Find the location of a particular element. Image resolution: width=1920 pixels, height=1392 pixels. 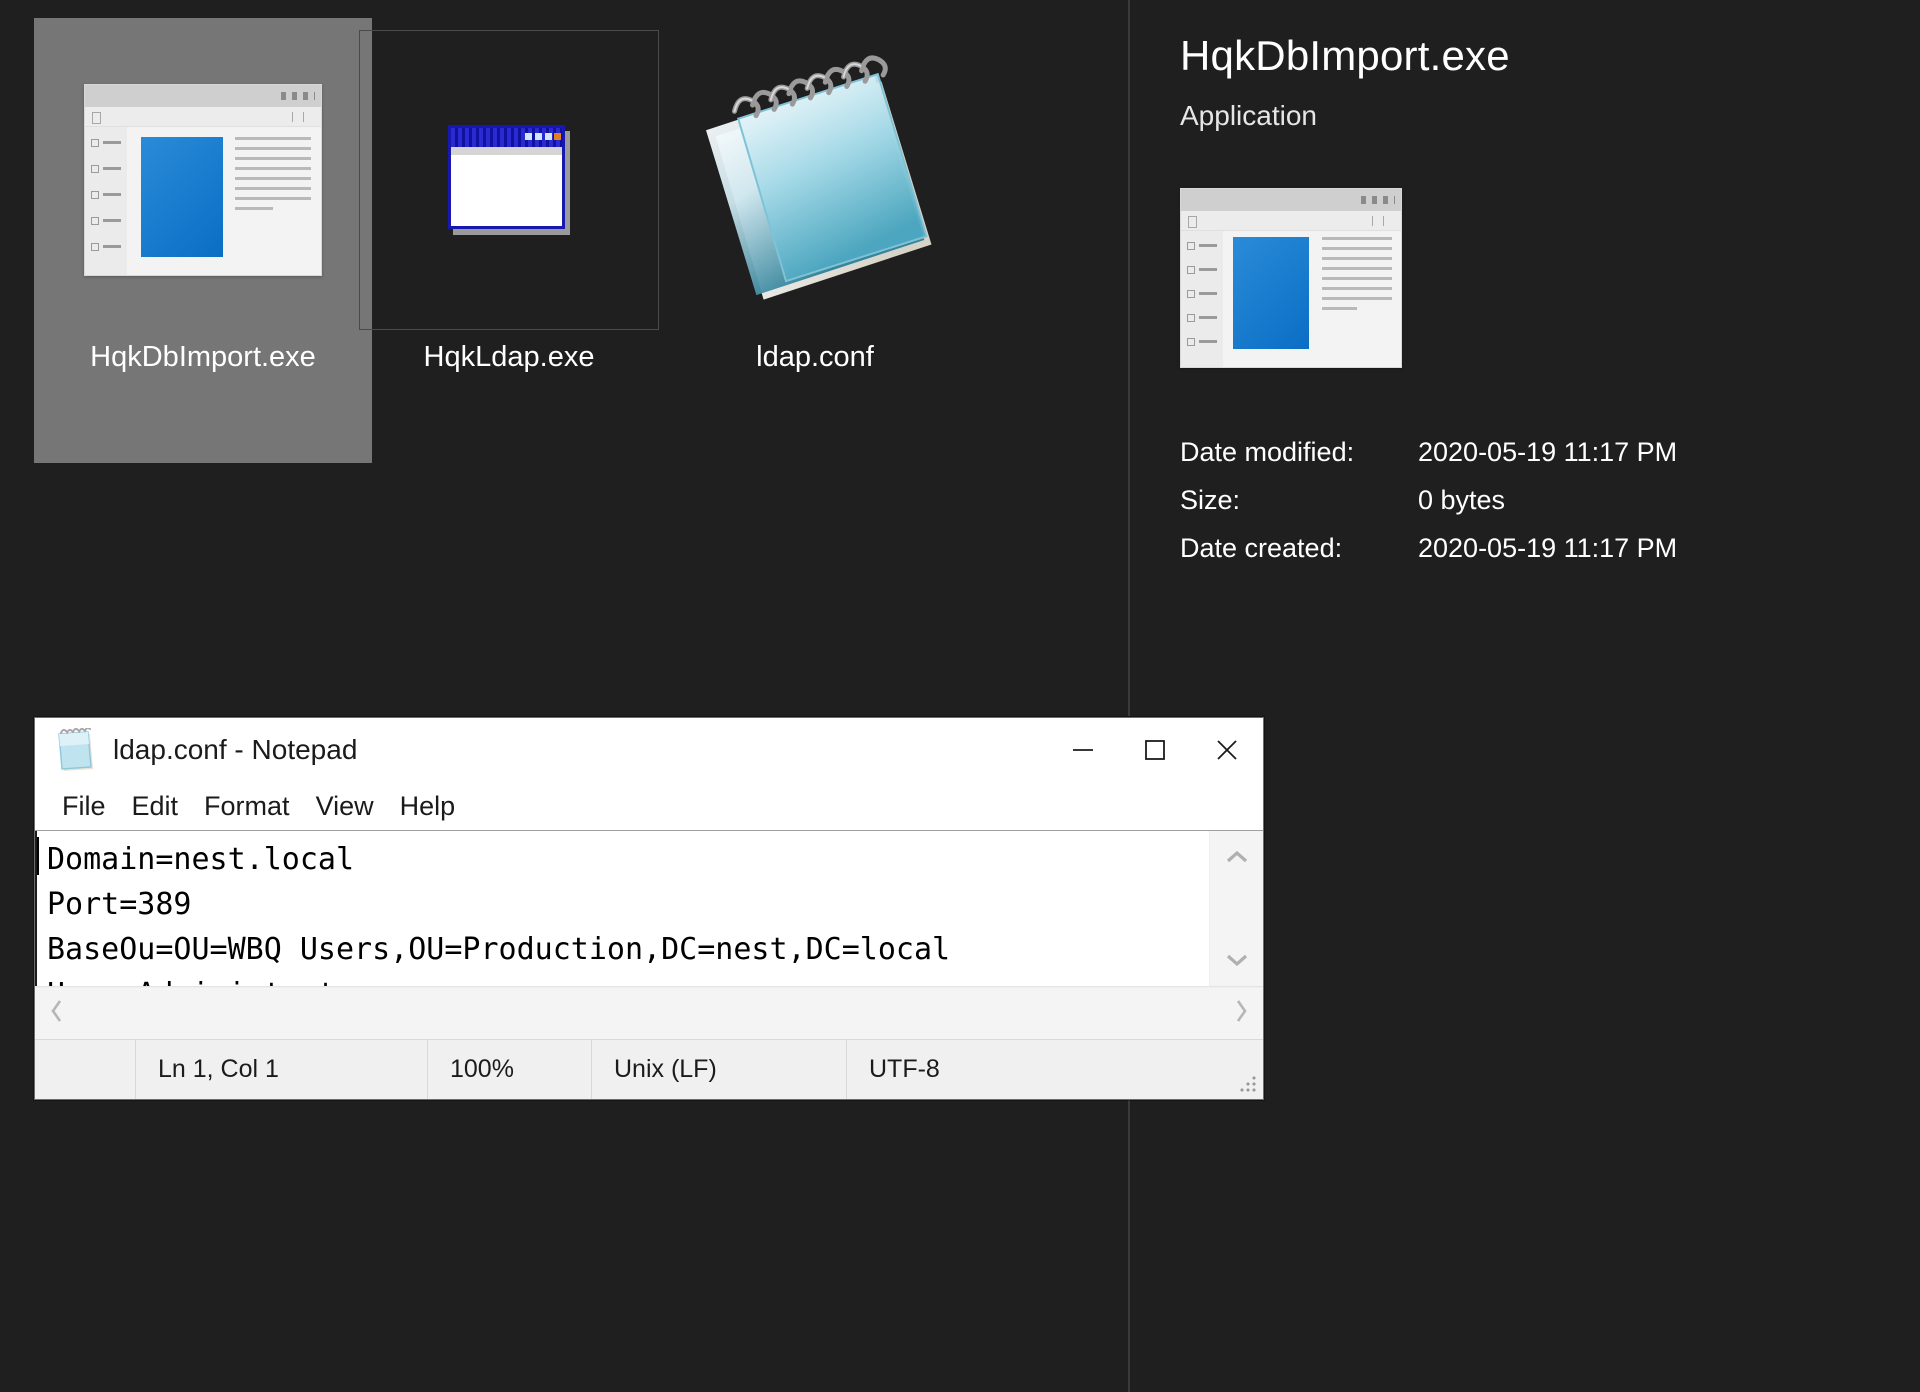

legacy-application-icon is located at coordinates (509, 180).